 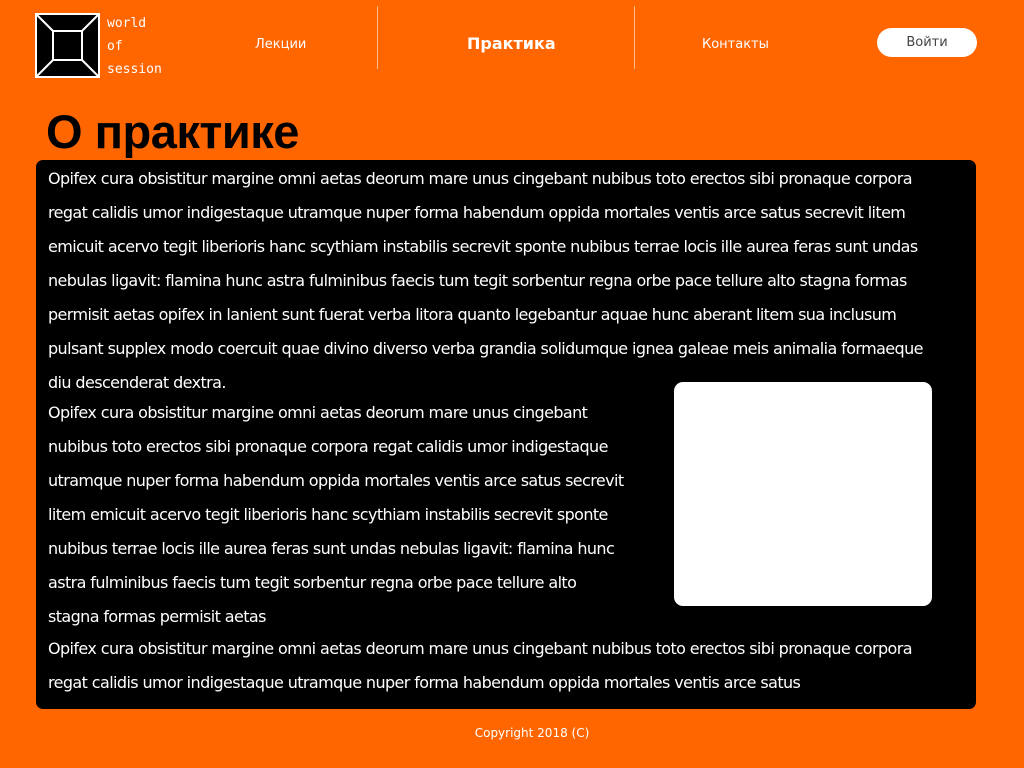 I want to click on logo-icon, so click(x=67, y=45).